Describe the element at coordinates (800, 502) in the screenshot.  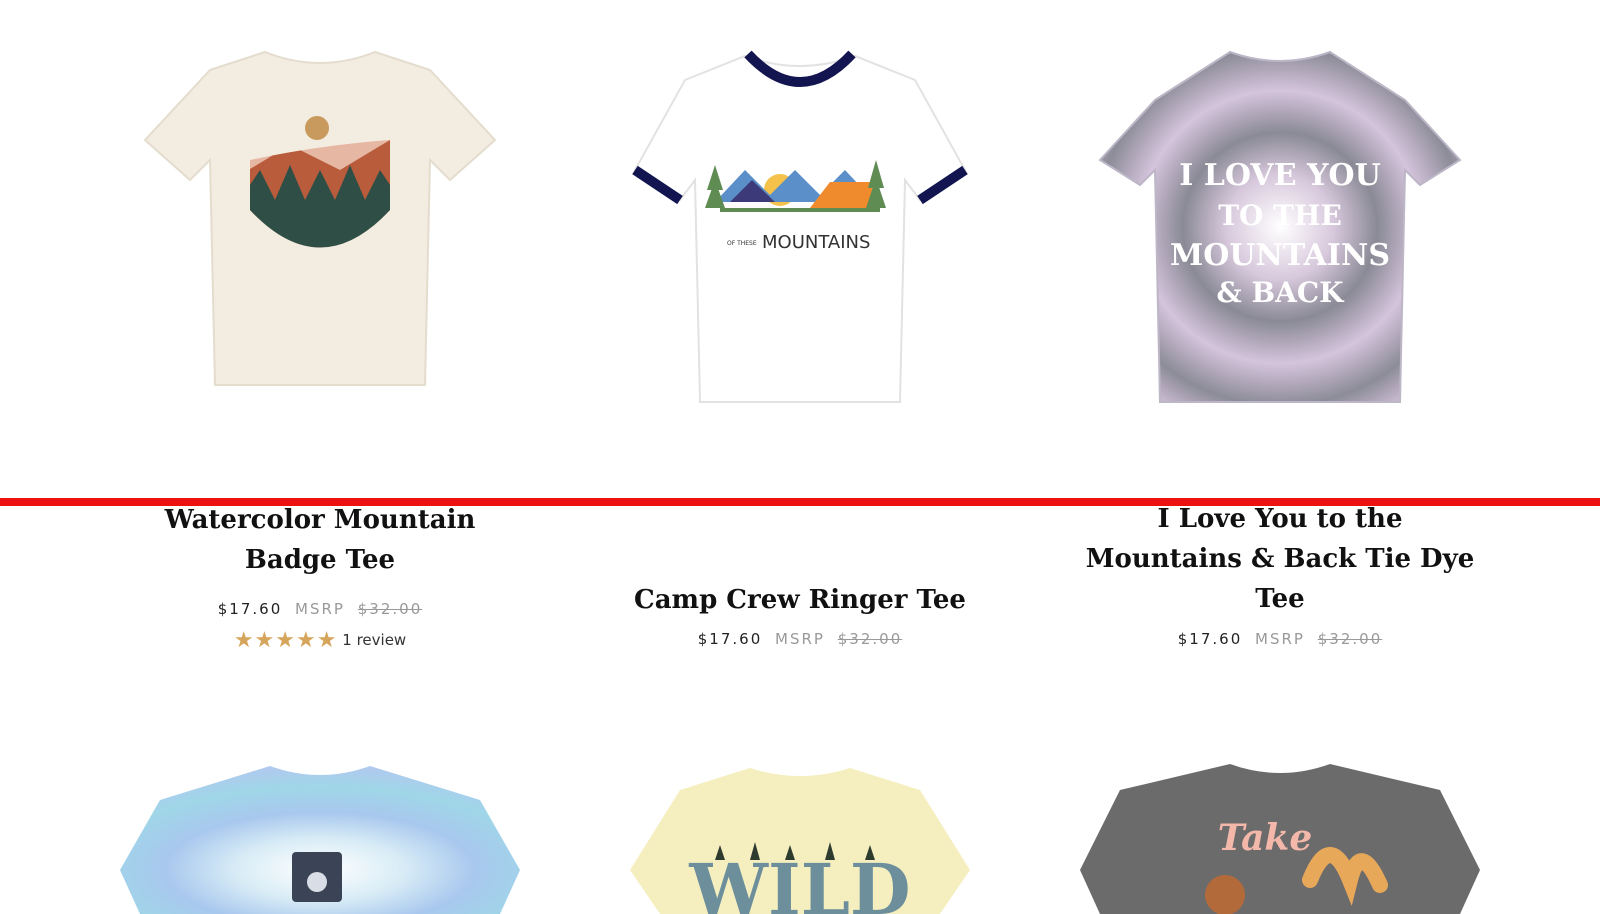
I see `section-divider` at that location.